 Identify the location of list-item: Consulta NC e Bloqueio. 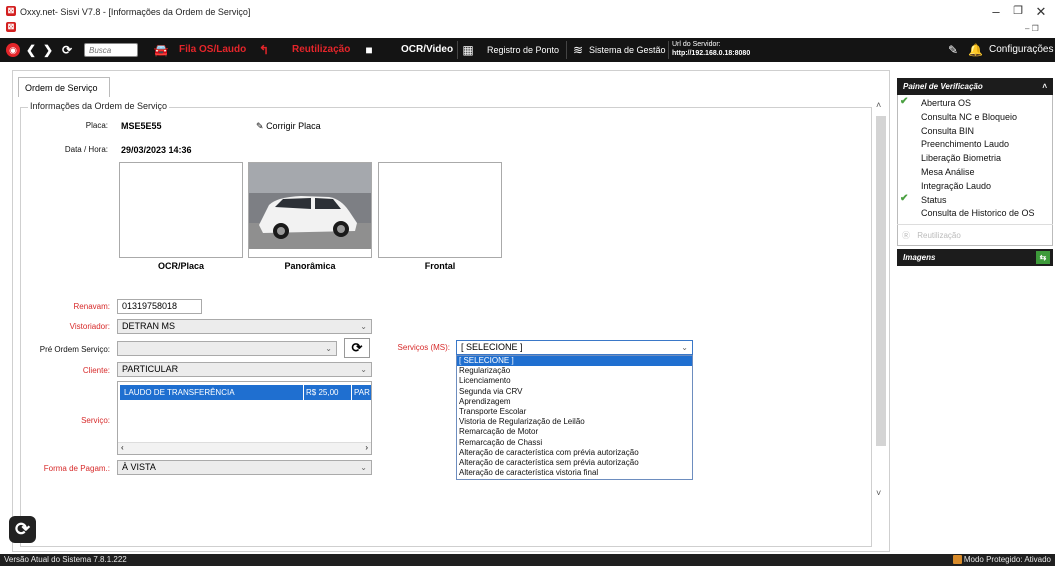
(975, 118).